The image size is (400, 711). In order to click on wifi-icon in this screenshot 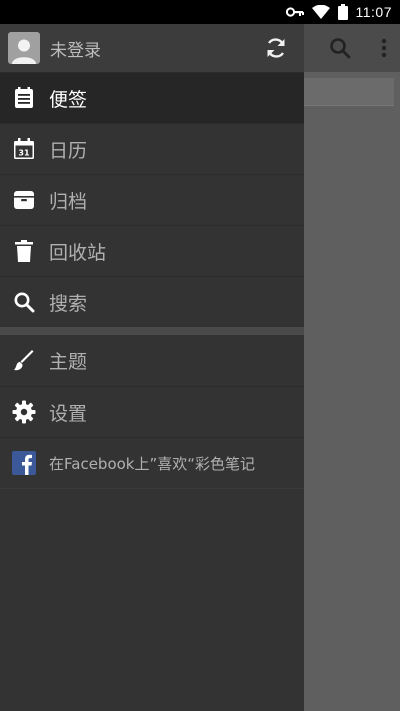, I will do `click(320, 12)`.